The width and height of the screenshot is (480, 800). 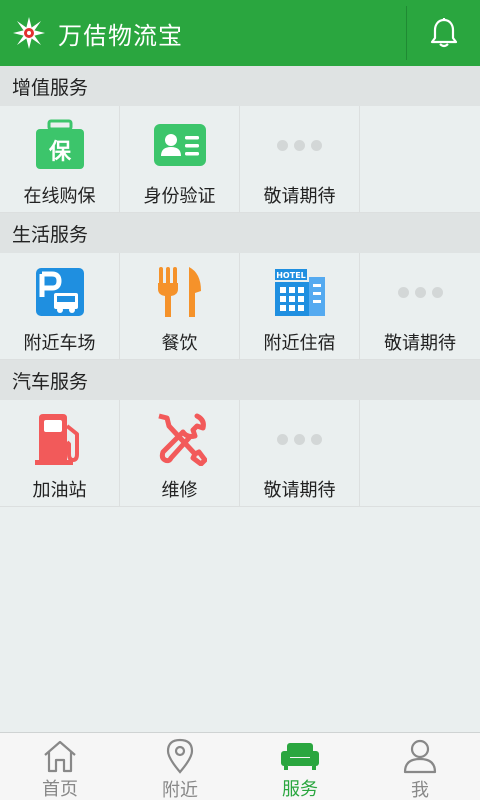 What do you see at coordinates (60, 789) in the screenshot?
I see `tab-label: 首页` at bounding box center [60, 789].